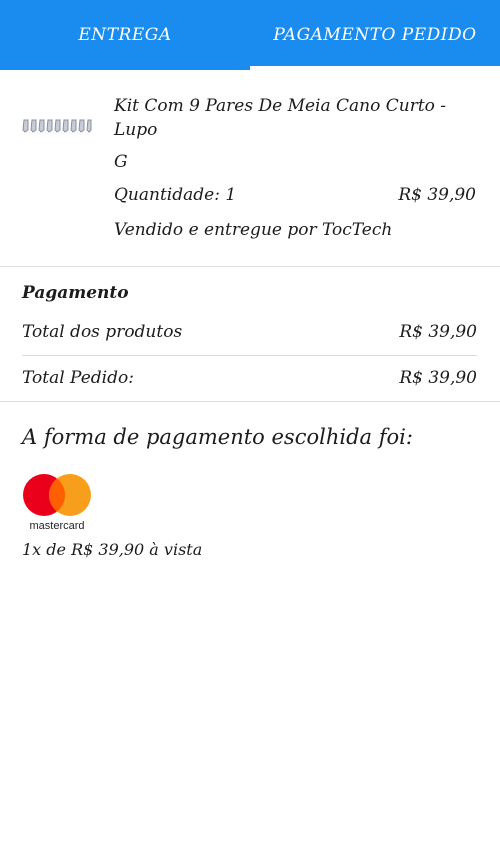 The image size is (500, 849). I want to click on product-quantity: Quantidade: 1, so click(175, 195).